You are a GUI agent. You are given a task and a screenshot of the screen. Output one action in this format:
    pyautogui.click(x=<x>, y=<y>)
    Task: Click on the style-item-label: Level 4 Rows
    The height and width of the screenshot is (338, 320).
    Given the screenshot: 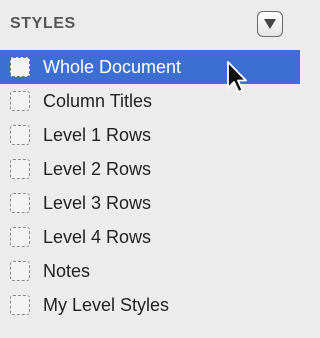 What is the action you would take?
    pyautogui.click(x=97, y=237)
    